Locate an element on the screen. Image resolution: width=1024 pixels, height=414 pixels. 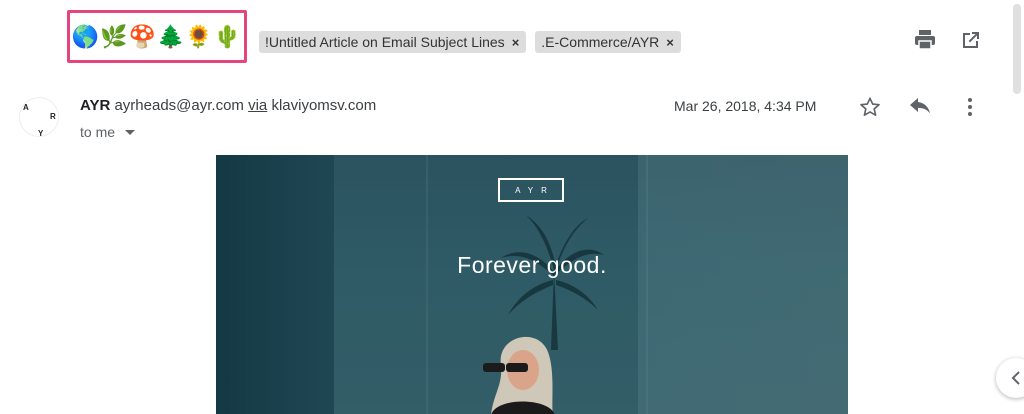
reply-icon is located at coordinates (920, 107).